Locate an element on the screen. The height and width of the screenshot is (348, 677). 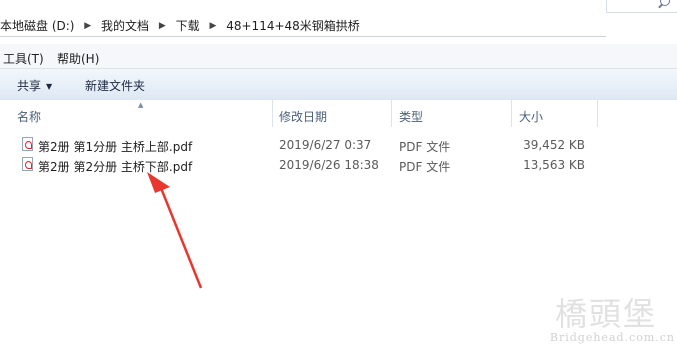
watermark-url: Bridgehead.com.cn is located at coordinates (612, 337).